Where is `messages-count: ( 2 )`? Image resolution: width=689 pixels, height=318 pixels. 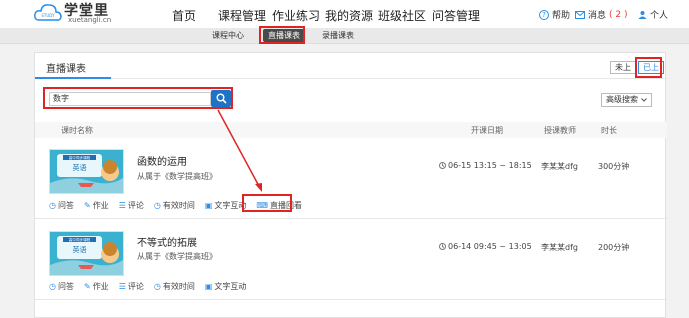 messages-count: ( 2 ) is located at coordinates (618, 14).